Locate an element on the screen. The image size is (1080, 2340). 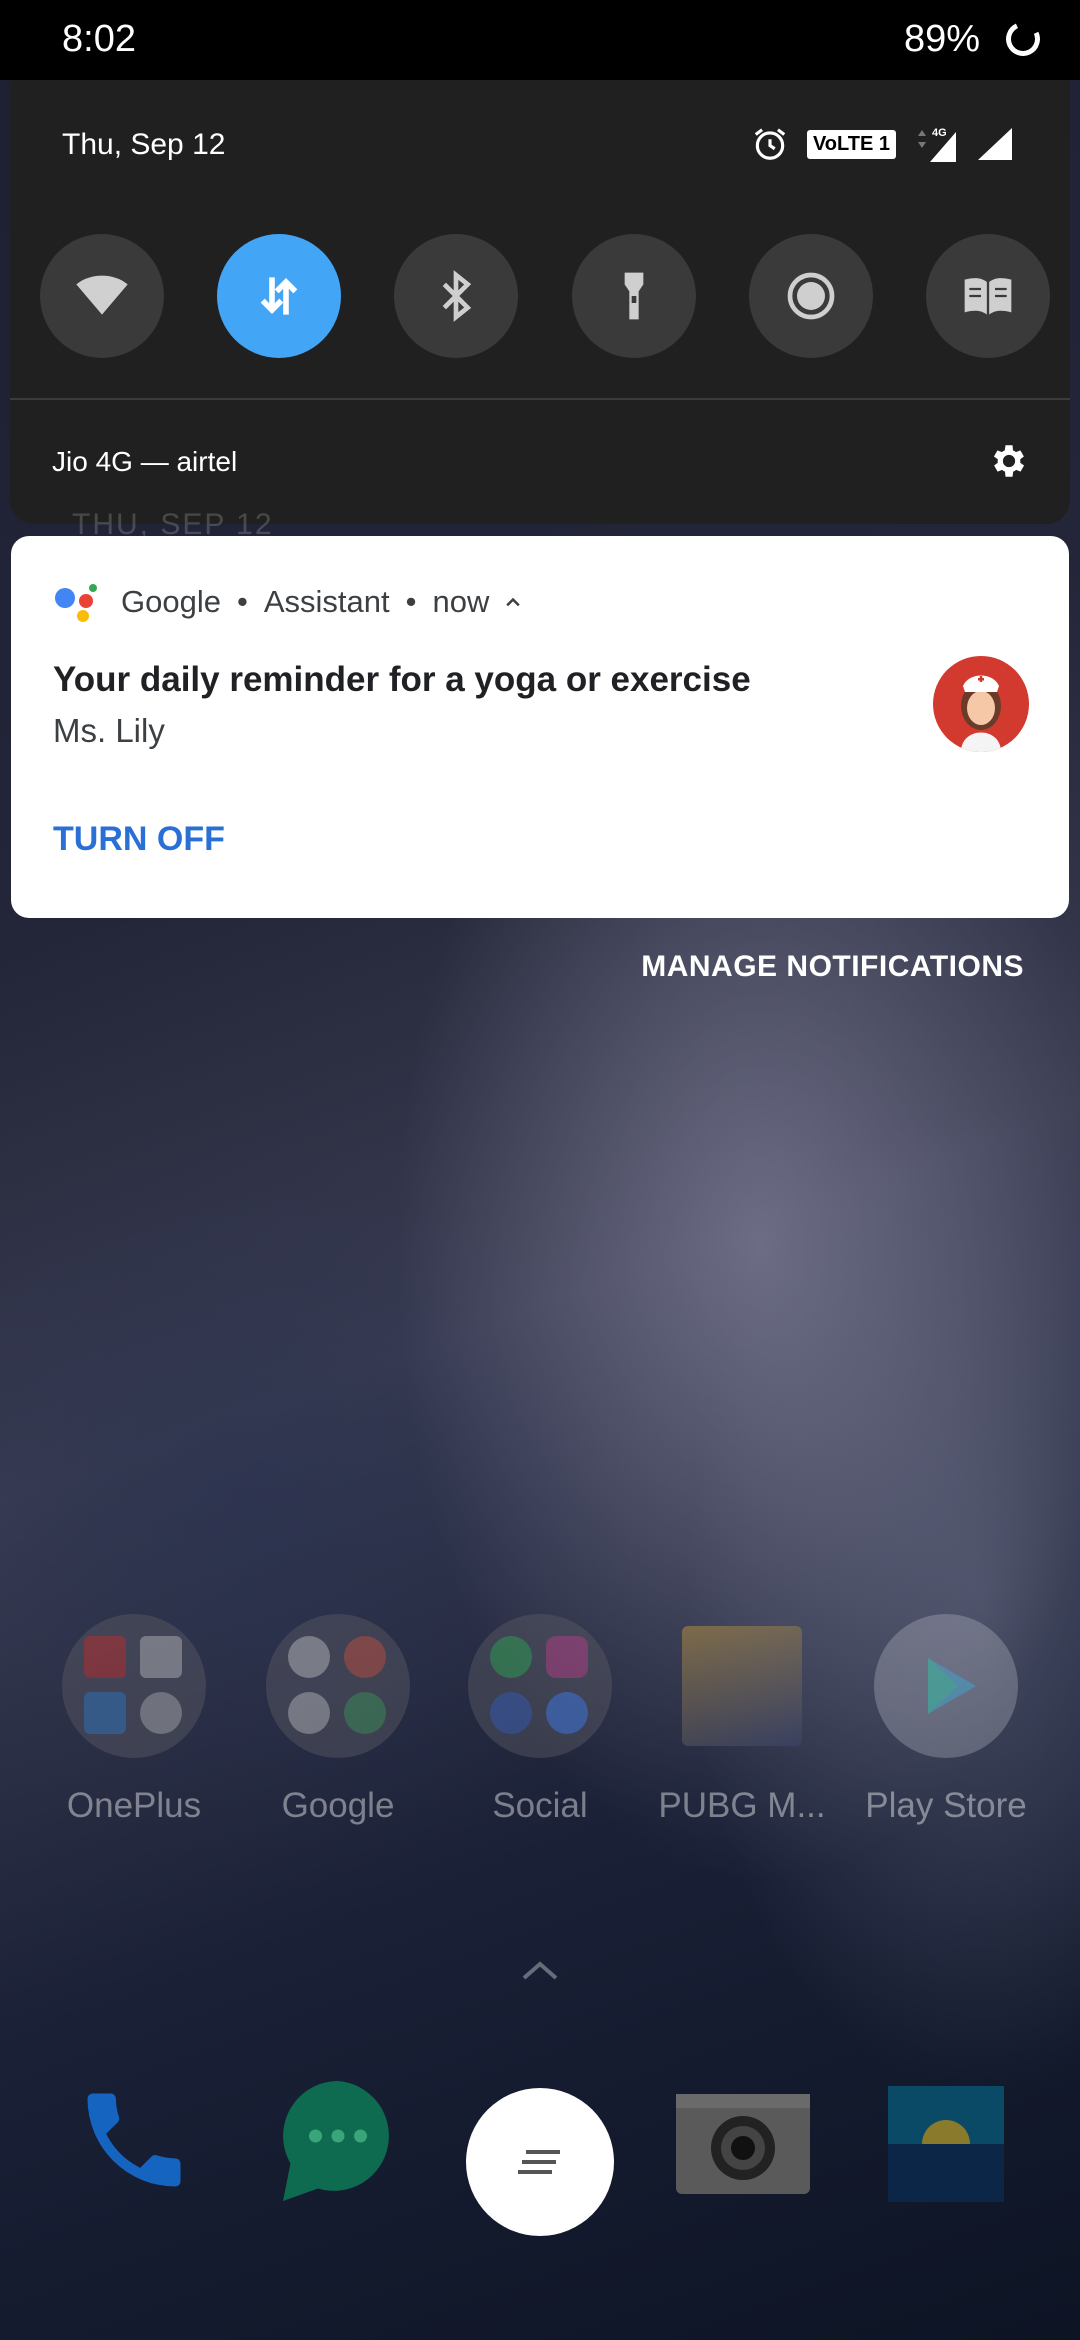
app-drawer-chevron-icon is located at coordinates (540, 1970).